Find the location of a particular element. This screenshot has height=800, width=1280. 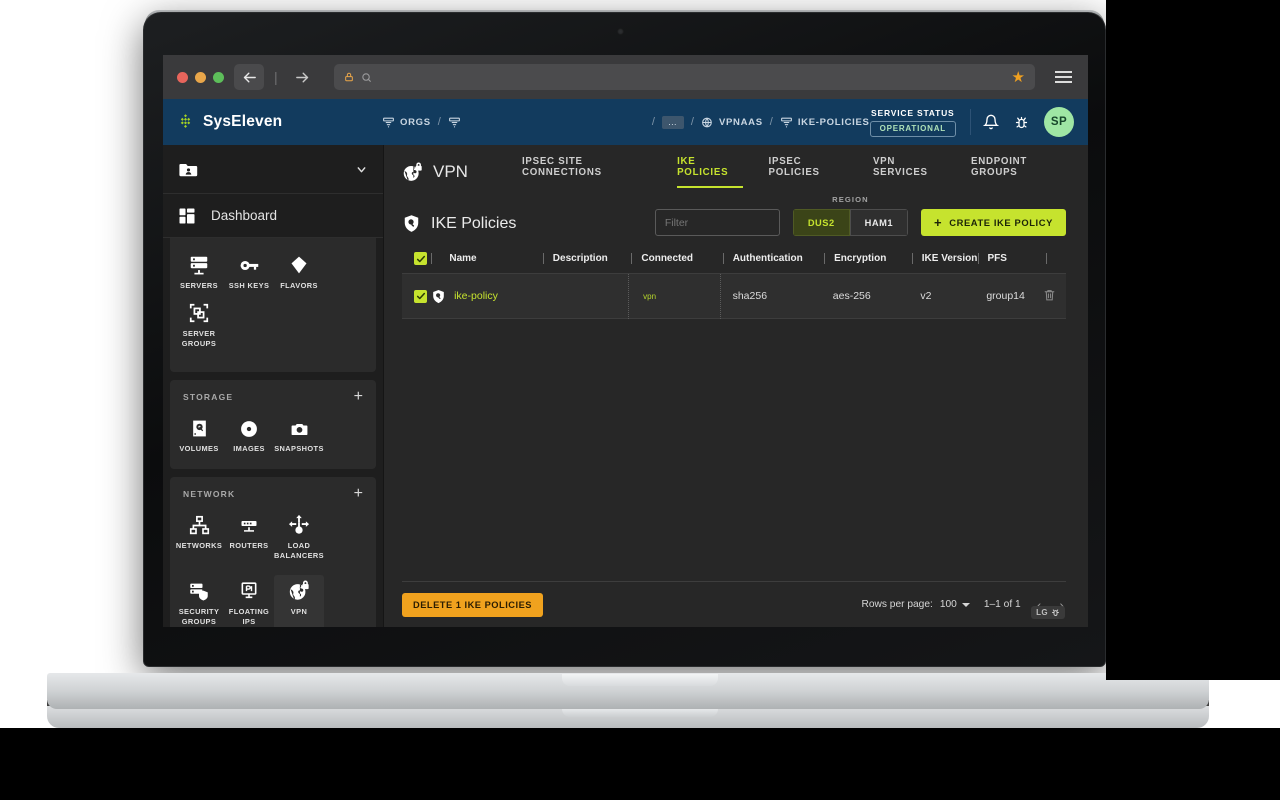

chevron-down-icon is located at coordinates (361, 169).